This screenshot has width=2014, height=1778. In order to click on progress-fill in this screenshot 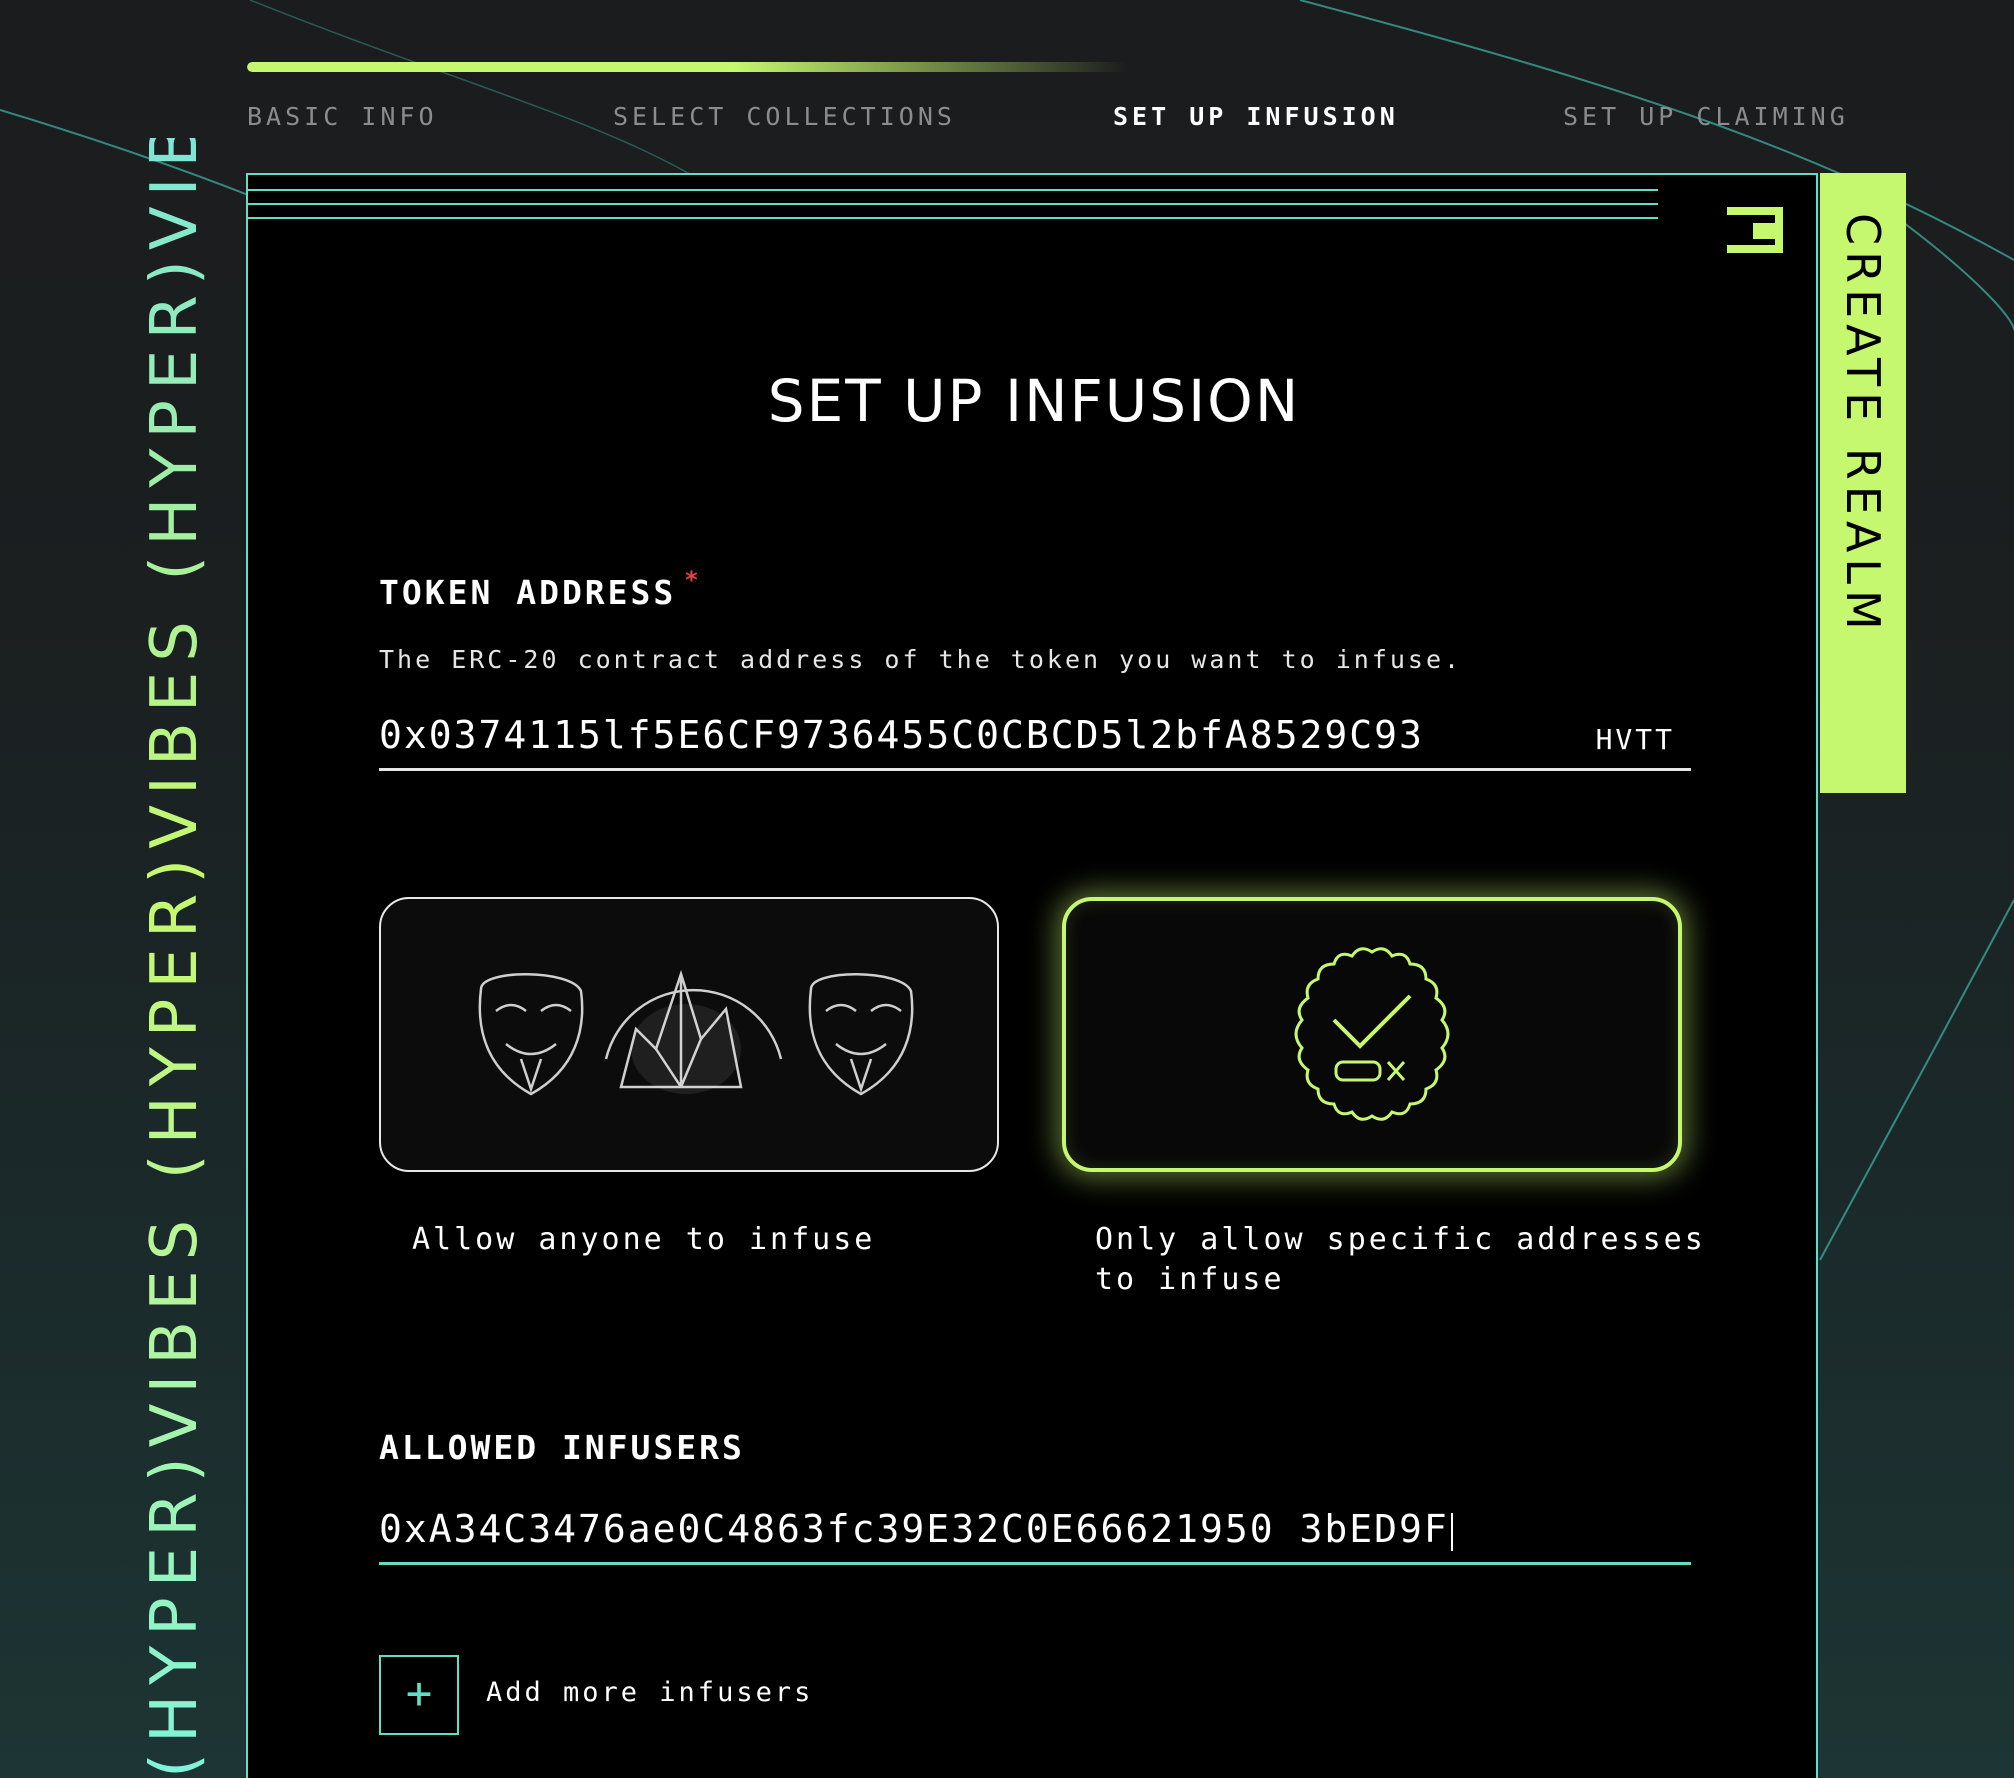, I will do `click(688, 67)`.